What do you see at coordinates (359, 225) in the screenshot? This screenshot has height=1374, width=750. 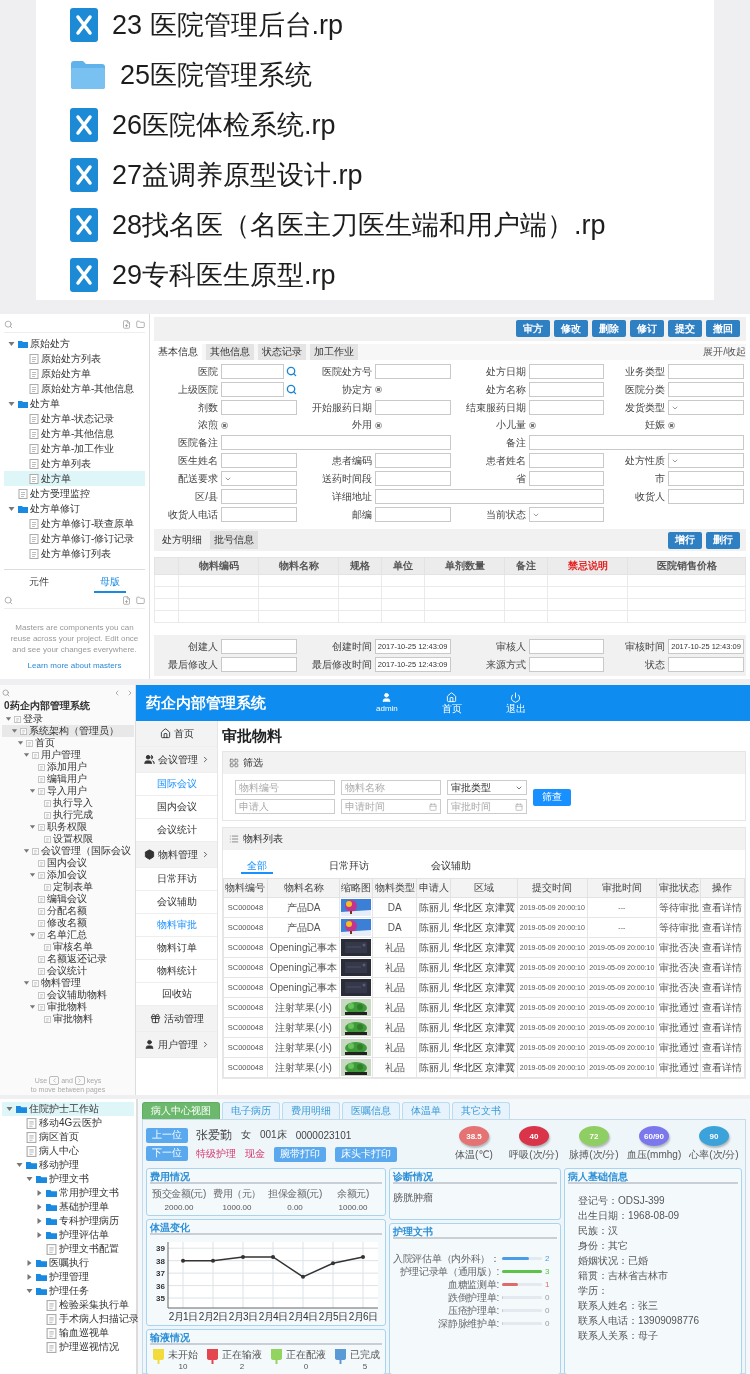 I see `file-name: 28找名医（名医主刀医生端和用户端）.rp` at bounding box center [359, 225].